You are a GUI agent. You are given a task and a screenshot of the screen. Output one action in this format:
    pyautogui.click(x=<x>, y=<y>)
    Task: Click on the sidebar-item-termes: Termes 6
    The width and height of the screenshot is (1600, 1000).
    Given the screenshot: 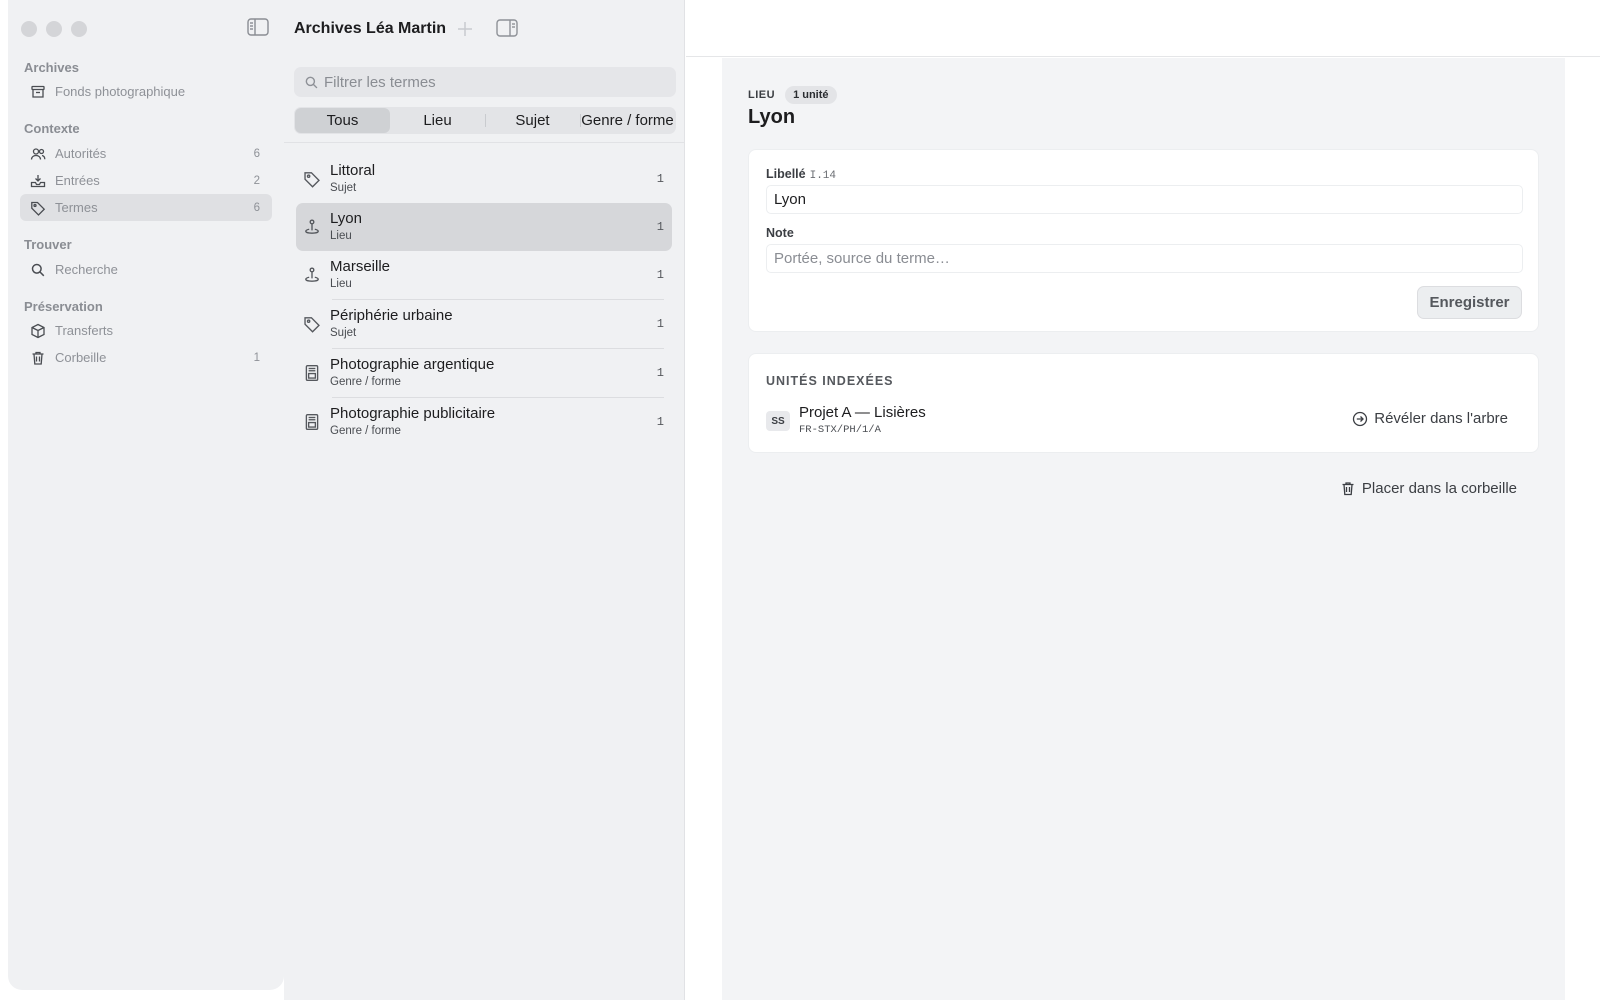 What is the action you would take?
    pyautogui.click(x=146, y=207)
    